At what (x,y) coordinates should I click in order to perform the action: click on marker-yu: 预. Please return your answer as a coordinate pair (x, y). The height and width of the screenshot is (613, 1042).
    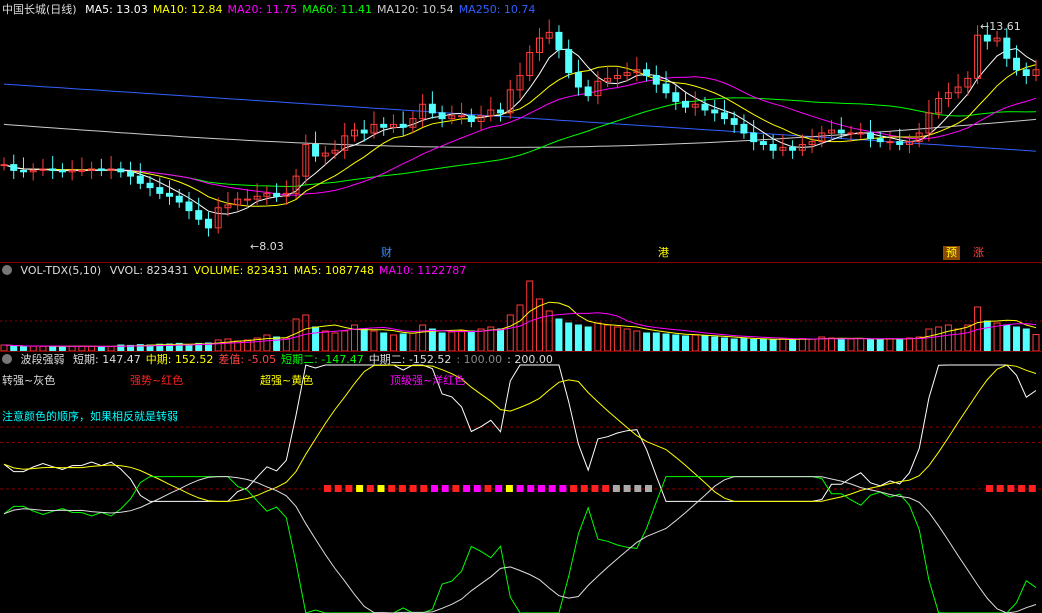
    Looking at the image, I should click on (951, 253).